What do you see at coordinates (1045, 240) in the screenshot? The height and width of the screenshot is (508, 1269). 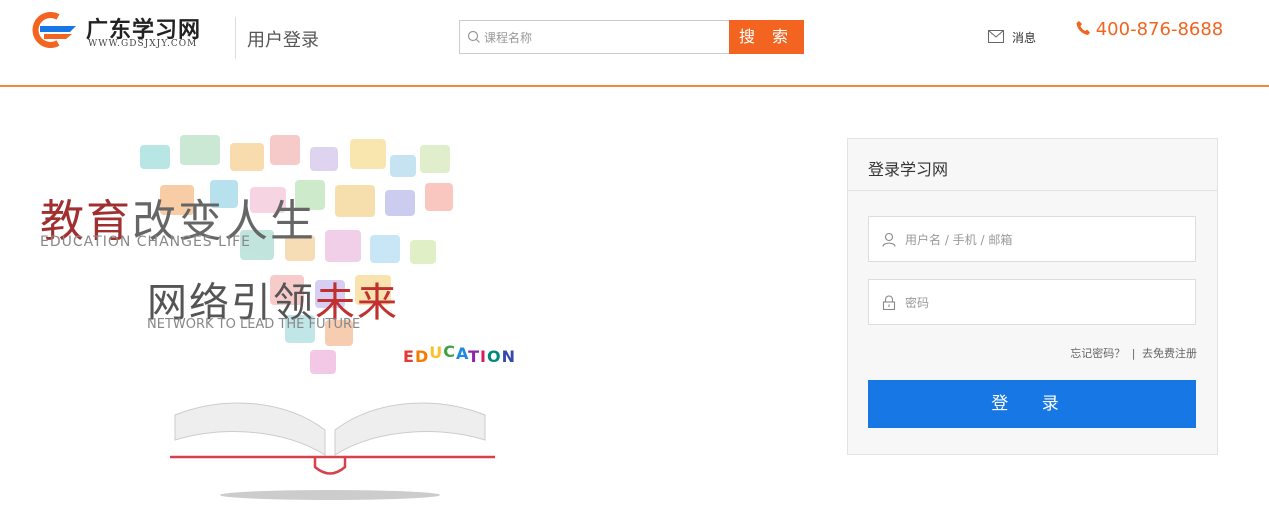 I see `username-input` at bounding box center [1045, 240].